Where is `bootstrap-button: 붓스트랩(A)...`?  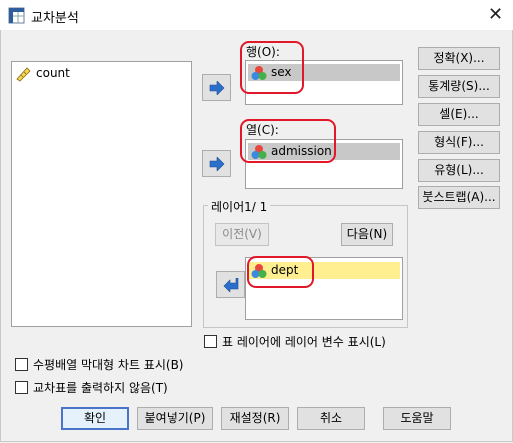 bootstrap-button: 붓스트랩(A)... is located at coordinates (459, 197).